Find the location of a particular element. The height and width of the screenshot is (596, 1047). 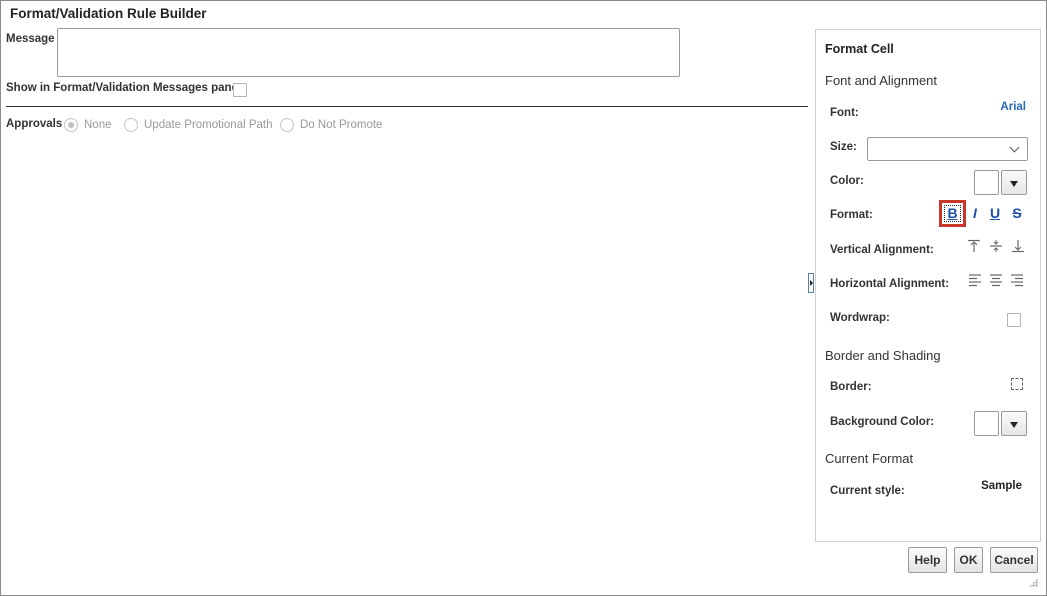

font-label: Font: is located at coordinates (844, 113).